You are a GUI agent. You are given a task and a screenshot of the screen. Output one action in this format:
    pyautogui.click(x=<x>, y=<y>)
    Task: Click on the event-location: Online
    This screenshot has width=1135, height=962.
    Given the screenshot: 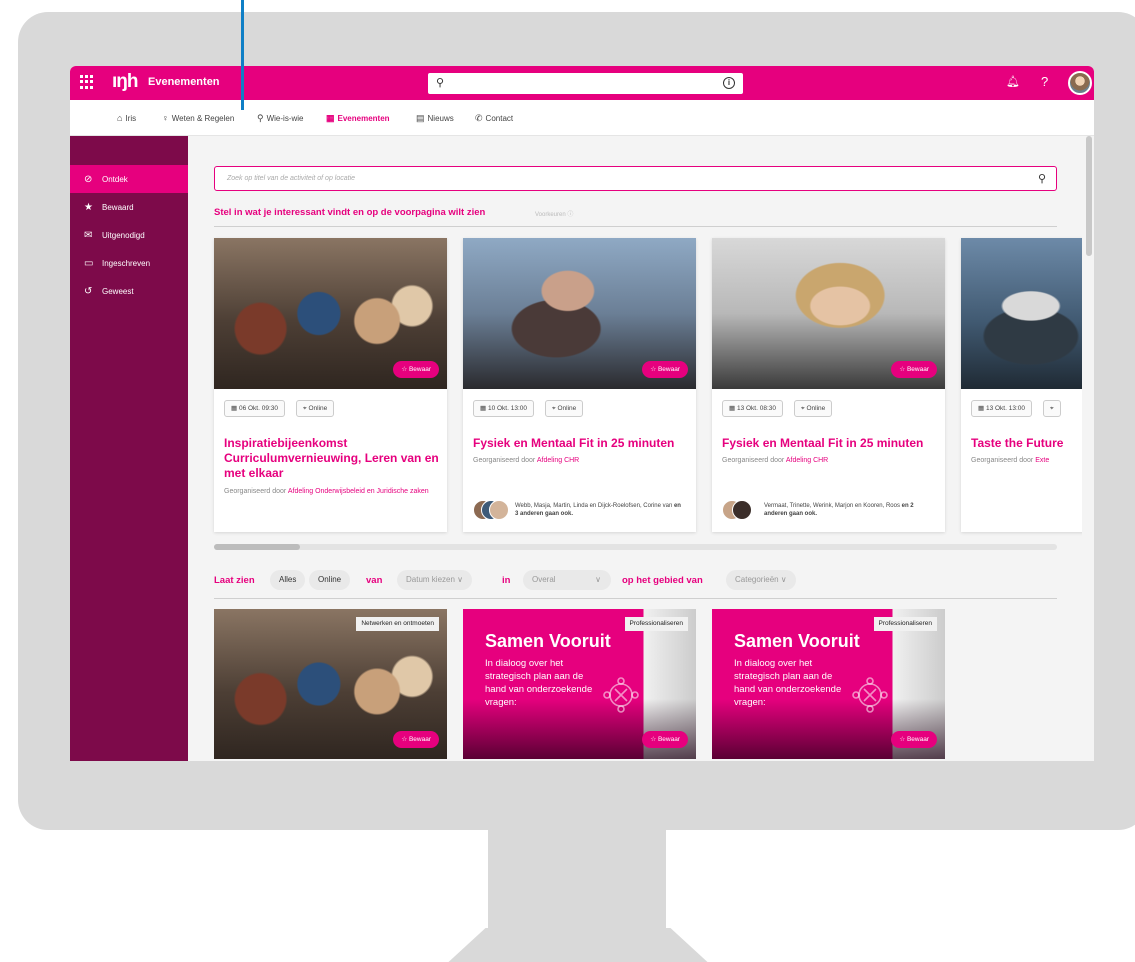 What is the action you would take?
    pyautogui.click(x=318, y=408)
    